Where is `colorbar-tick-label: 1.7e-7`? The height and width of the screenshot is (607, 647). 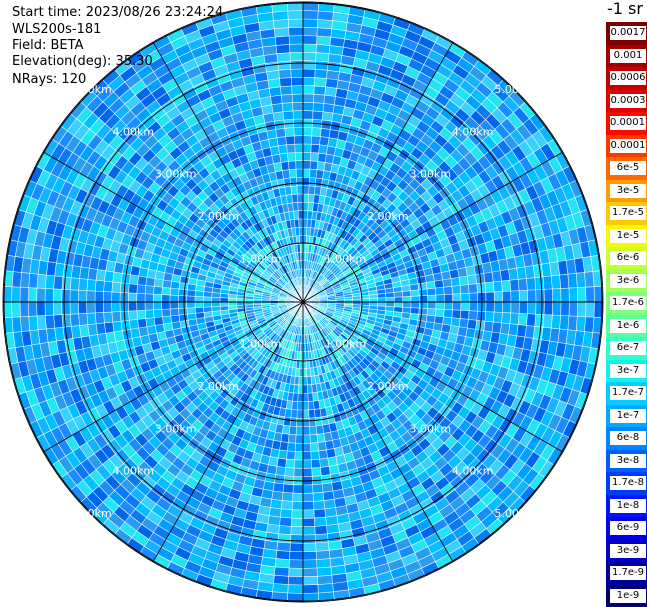 colorbar-tick-label: 1.7e-7 is located at coordinates (628, 393).